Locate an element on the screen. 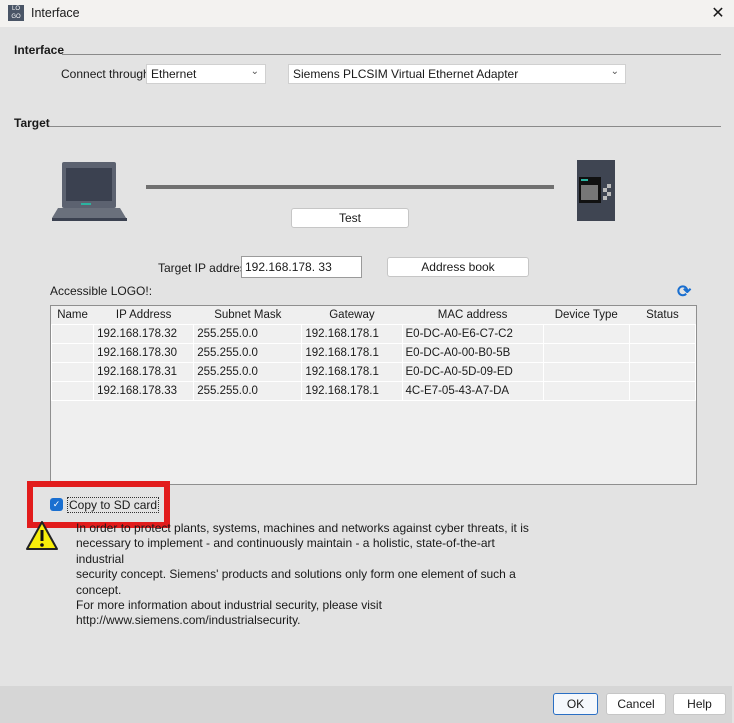 The width and height of the screenshot is (734, 723). column-header: Device Type is located at coordinates (586, 315).